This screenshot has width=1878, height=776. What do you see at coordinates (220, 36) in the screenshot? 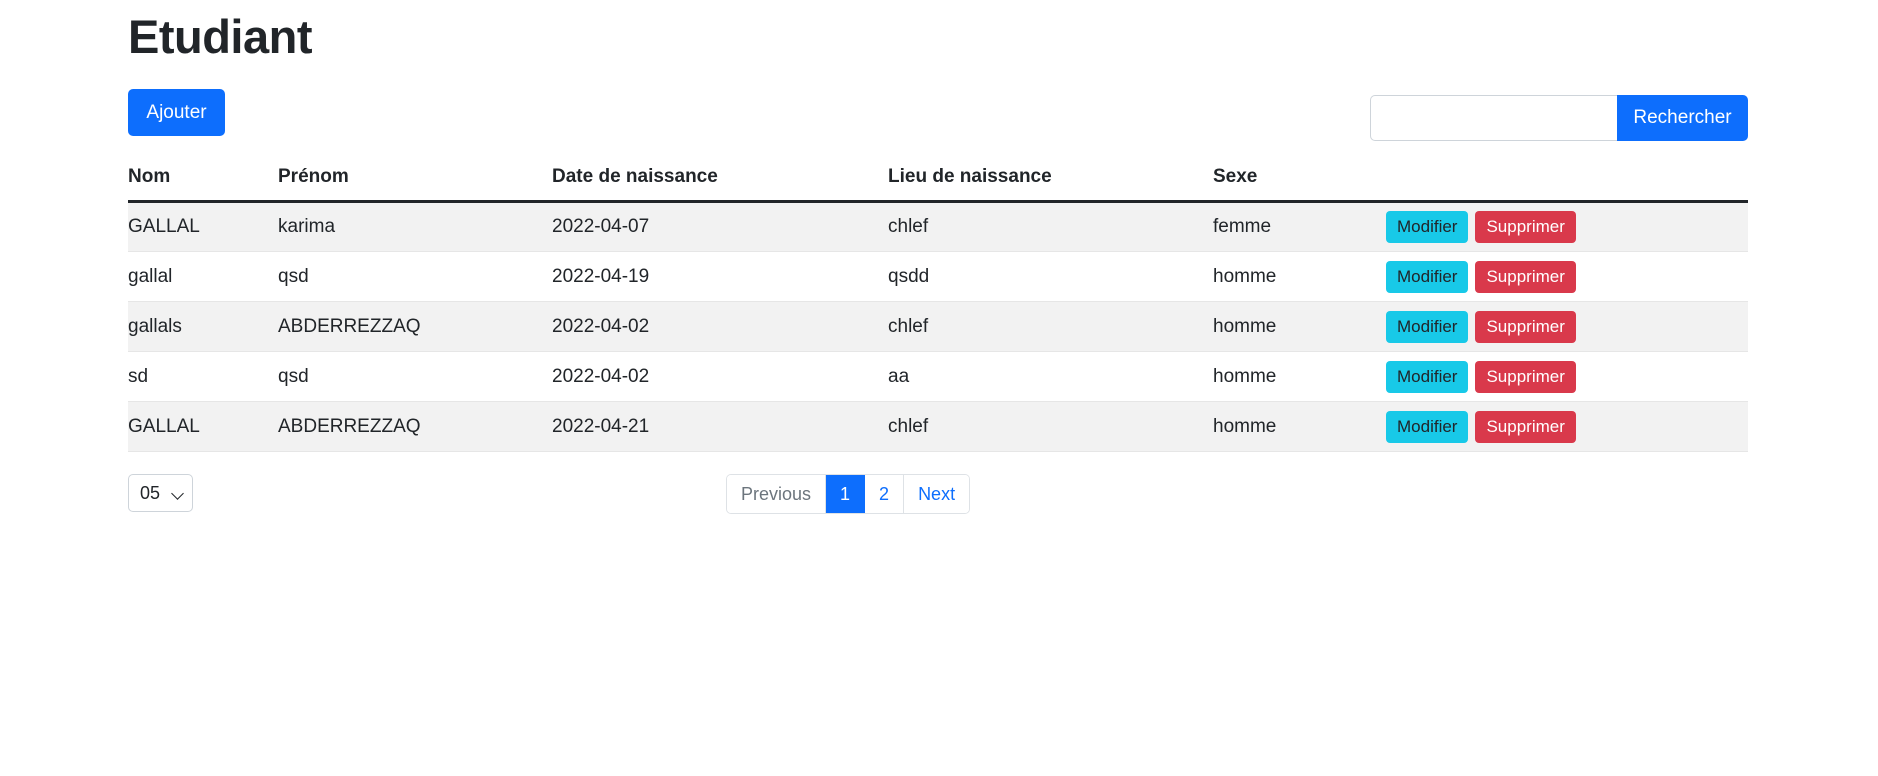
I see `page-title: Etudiant` at bounding box center [220, 36].